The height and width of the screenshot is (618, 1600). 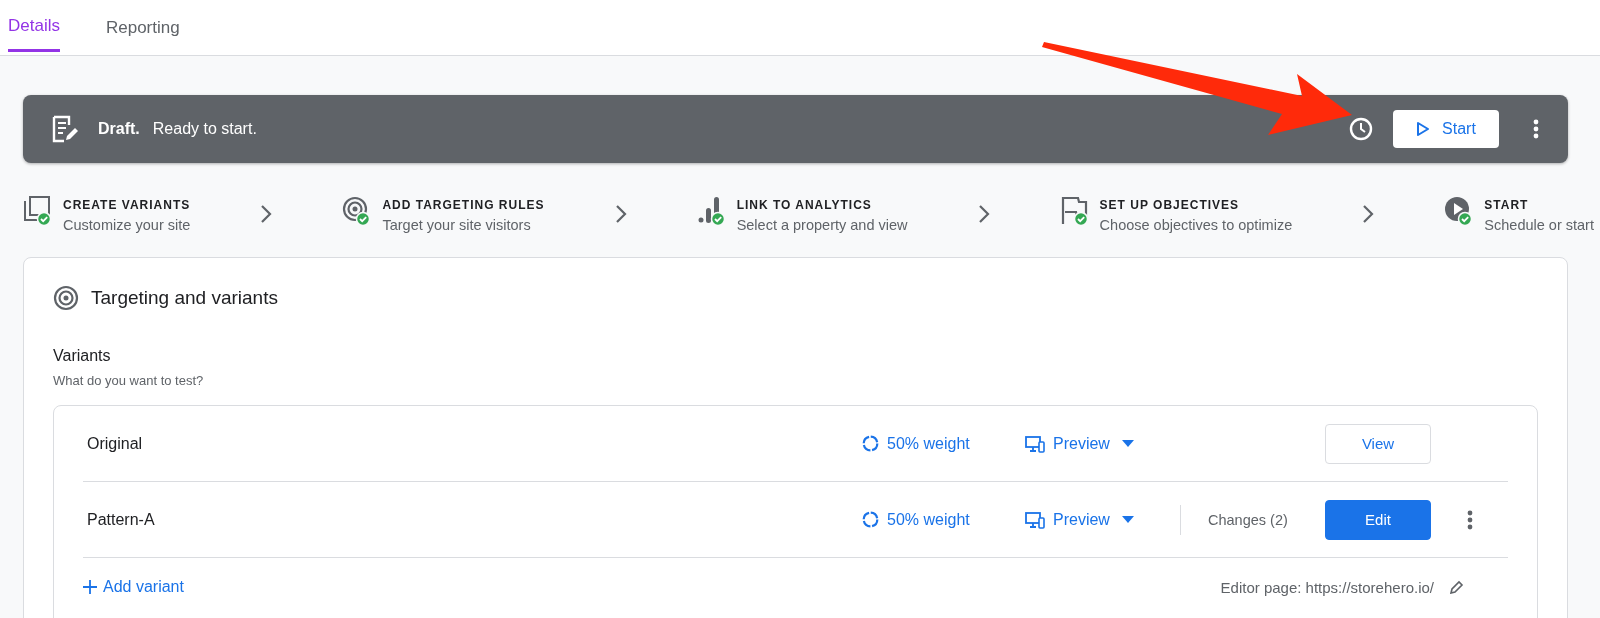 What do you see at coordinates (457, 224) in the screenshot?
I see `step-subtitle: Target your site visitors` at bounding box center [457, 224].